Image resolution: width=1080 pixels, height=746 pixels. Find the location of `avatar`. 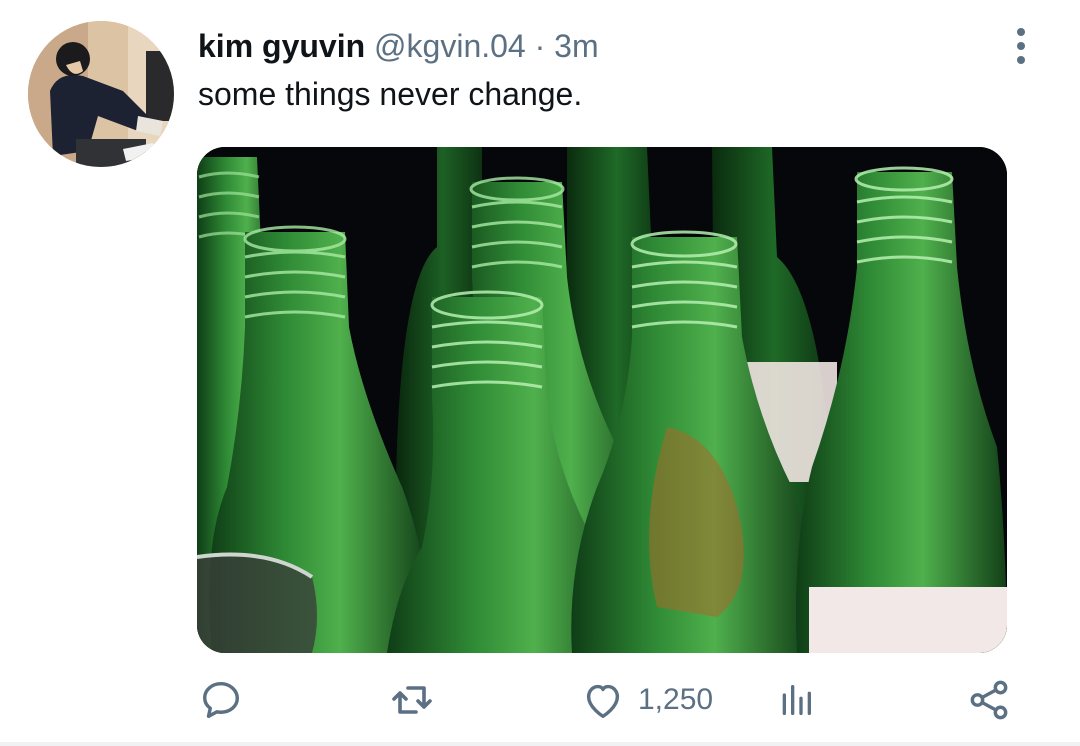

avatar is located at coordinates (101, 94).